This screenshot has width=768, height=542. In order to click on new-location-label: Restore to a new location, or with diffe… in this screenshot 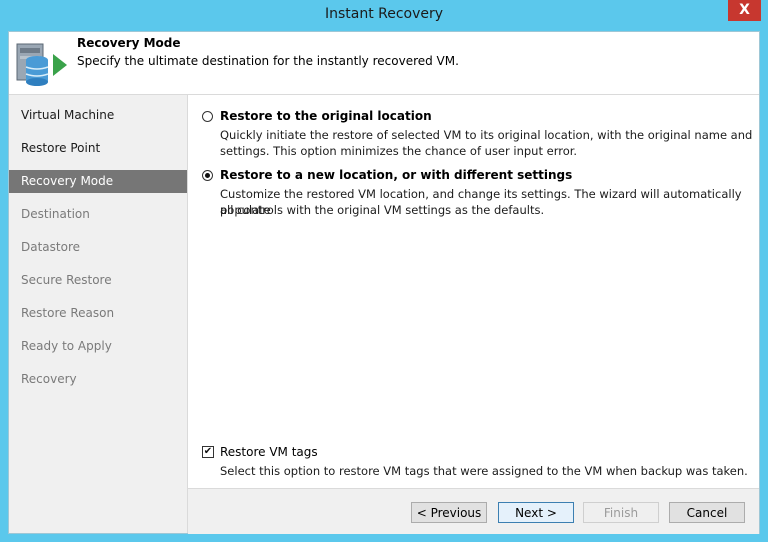, I will do `click(396, 175)`.